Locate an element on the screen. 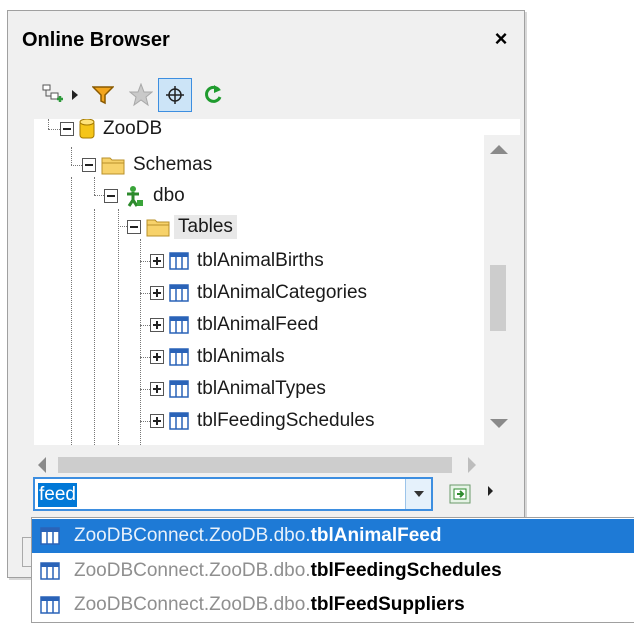 Image resolution: width=634 pixels, height=623 pixels. panel-title: Online Browser is located at coordinates (96, 40).